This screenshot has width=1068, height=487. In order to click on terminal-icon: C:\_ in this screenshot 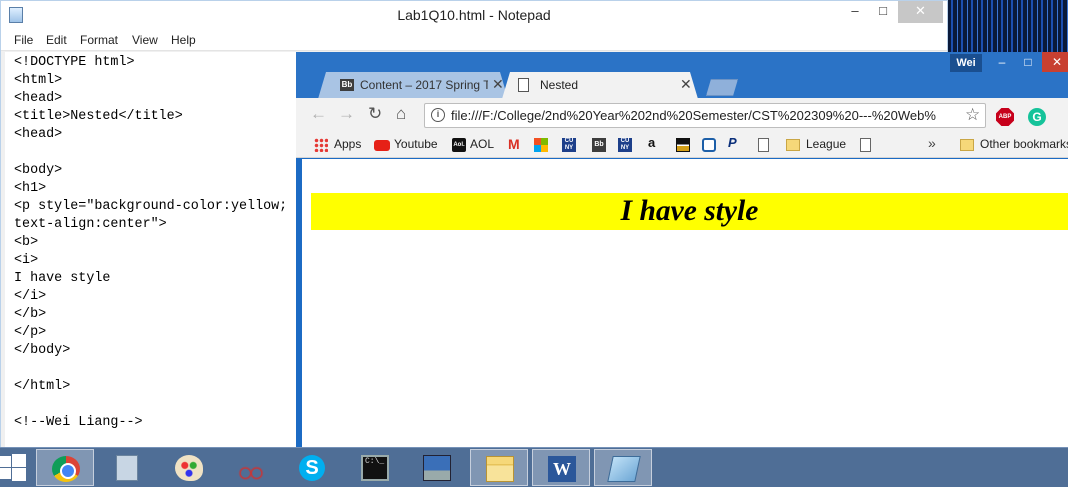, I will do `click(375, 468)`.